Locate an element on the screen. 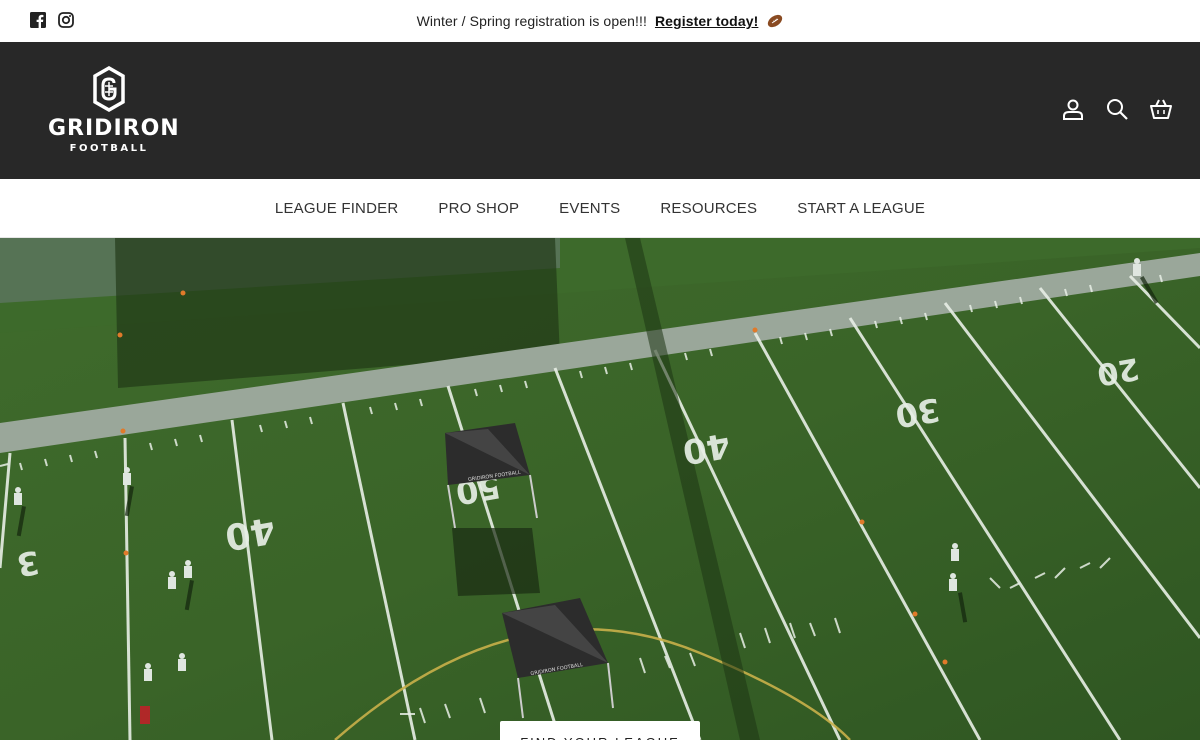 The image size is (1200, 740). gridiron-logo: GRIDIRON FOOTBALL is located at coordinates (114, 111).